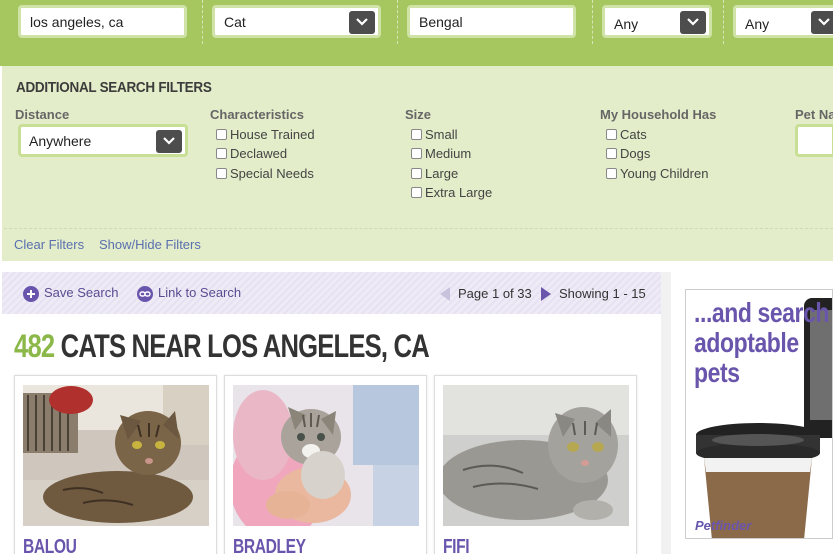  What do you see at coordinates (445, 294) in the screenshot?
I see `previous-page-icon` at bounding box center [445, 294].